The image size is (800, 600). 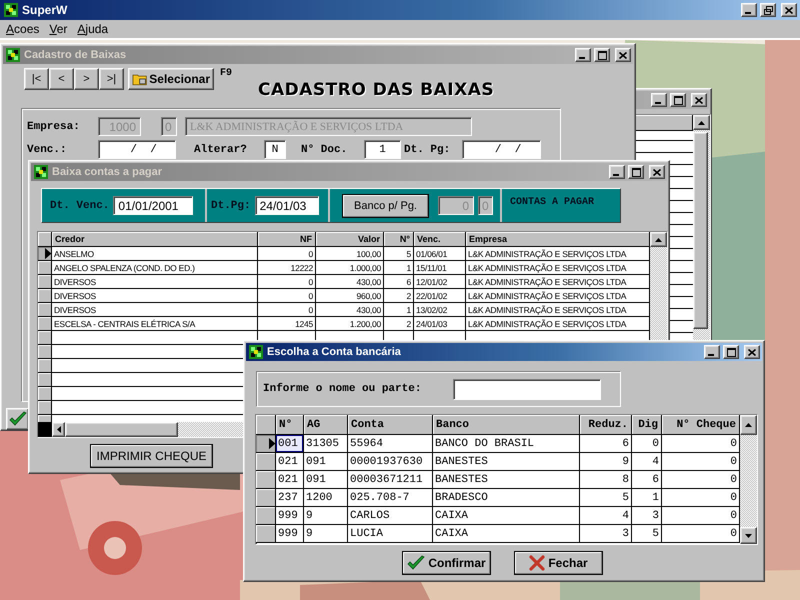 What do you see at coordinates (768, 10) in the screenshot?
I see `restore-button` at bounding box center [768, 10].